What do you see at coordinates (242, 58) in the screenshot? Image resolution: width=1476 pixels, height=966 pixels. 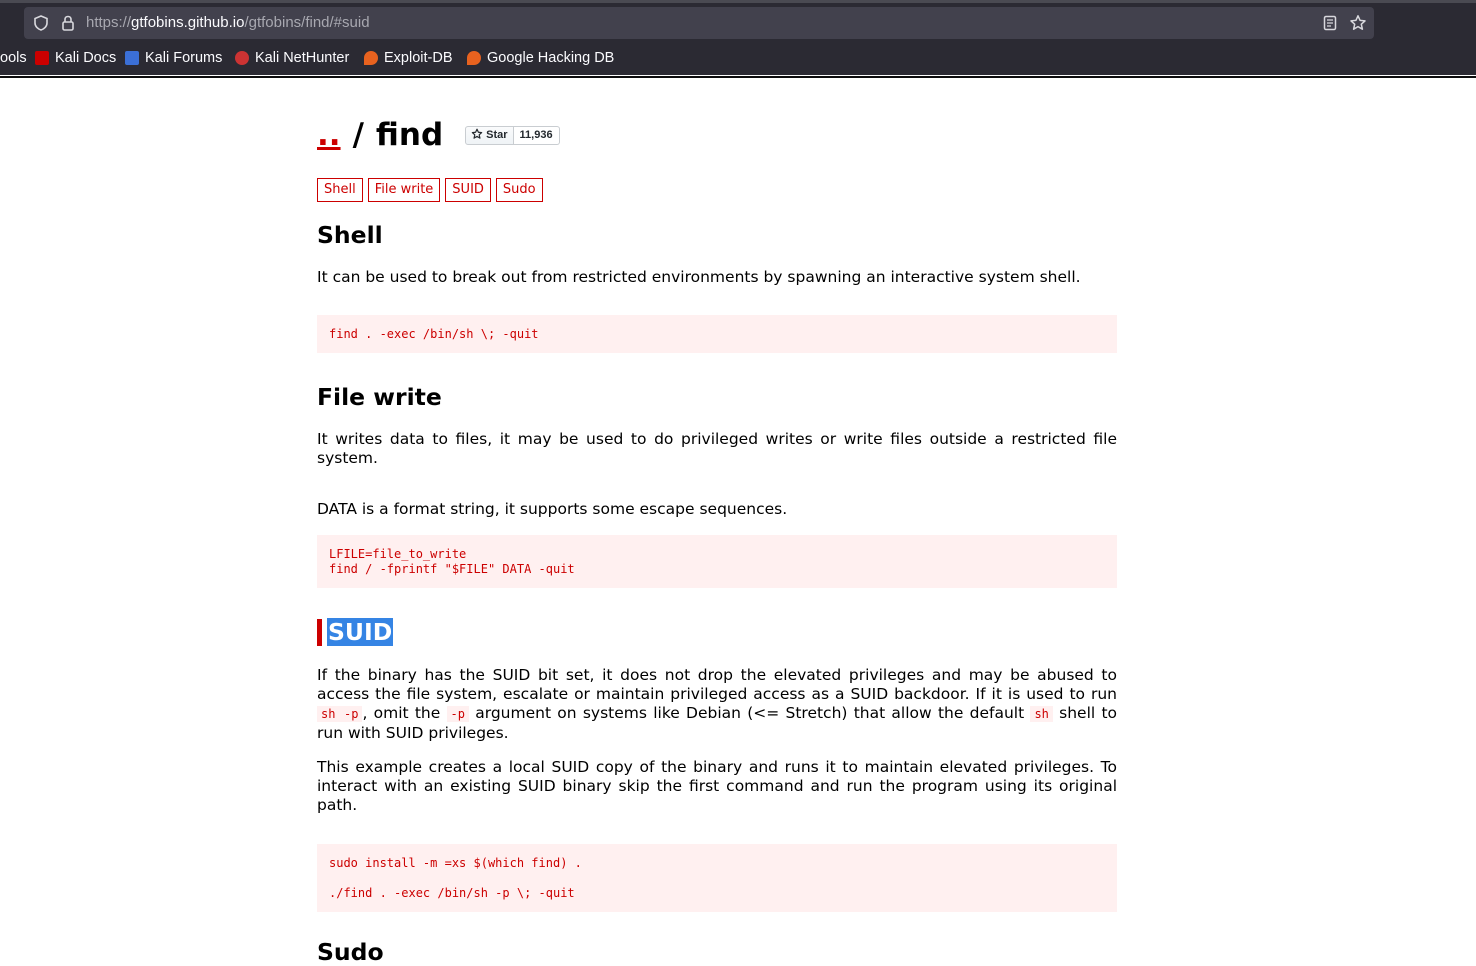 I see `kali-nethunter-icon` at bounding box center [242, 58].